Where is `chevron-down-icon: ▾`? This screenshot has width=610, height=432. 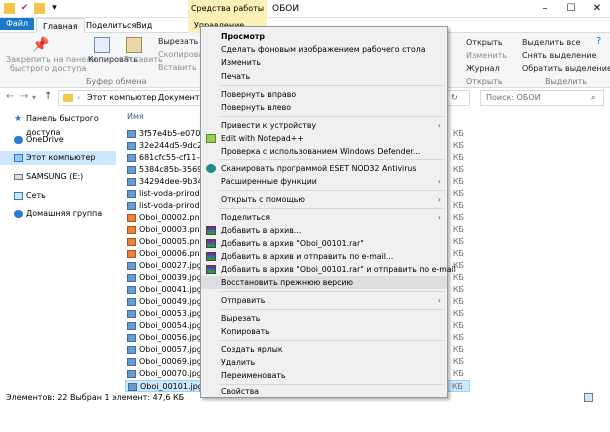
chevron-down-icon: ▾ is located at coordinates (54, 8).